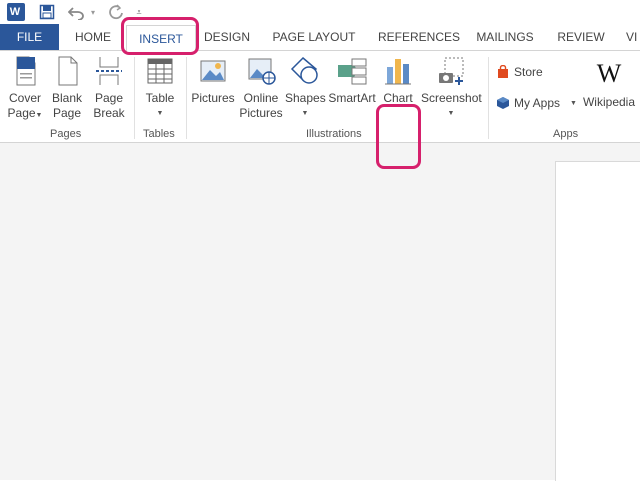 The height and width of the screenshot is (481, 640). Describe the element at coordinates (213, 98) in the screenshot. I see `pictures-label: Pictures` at that location.